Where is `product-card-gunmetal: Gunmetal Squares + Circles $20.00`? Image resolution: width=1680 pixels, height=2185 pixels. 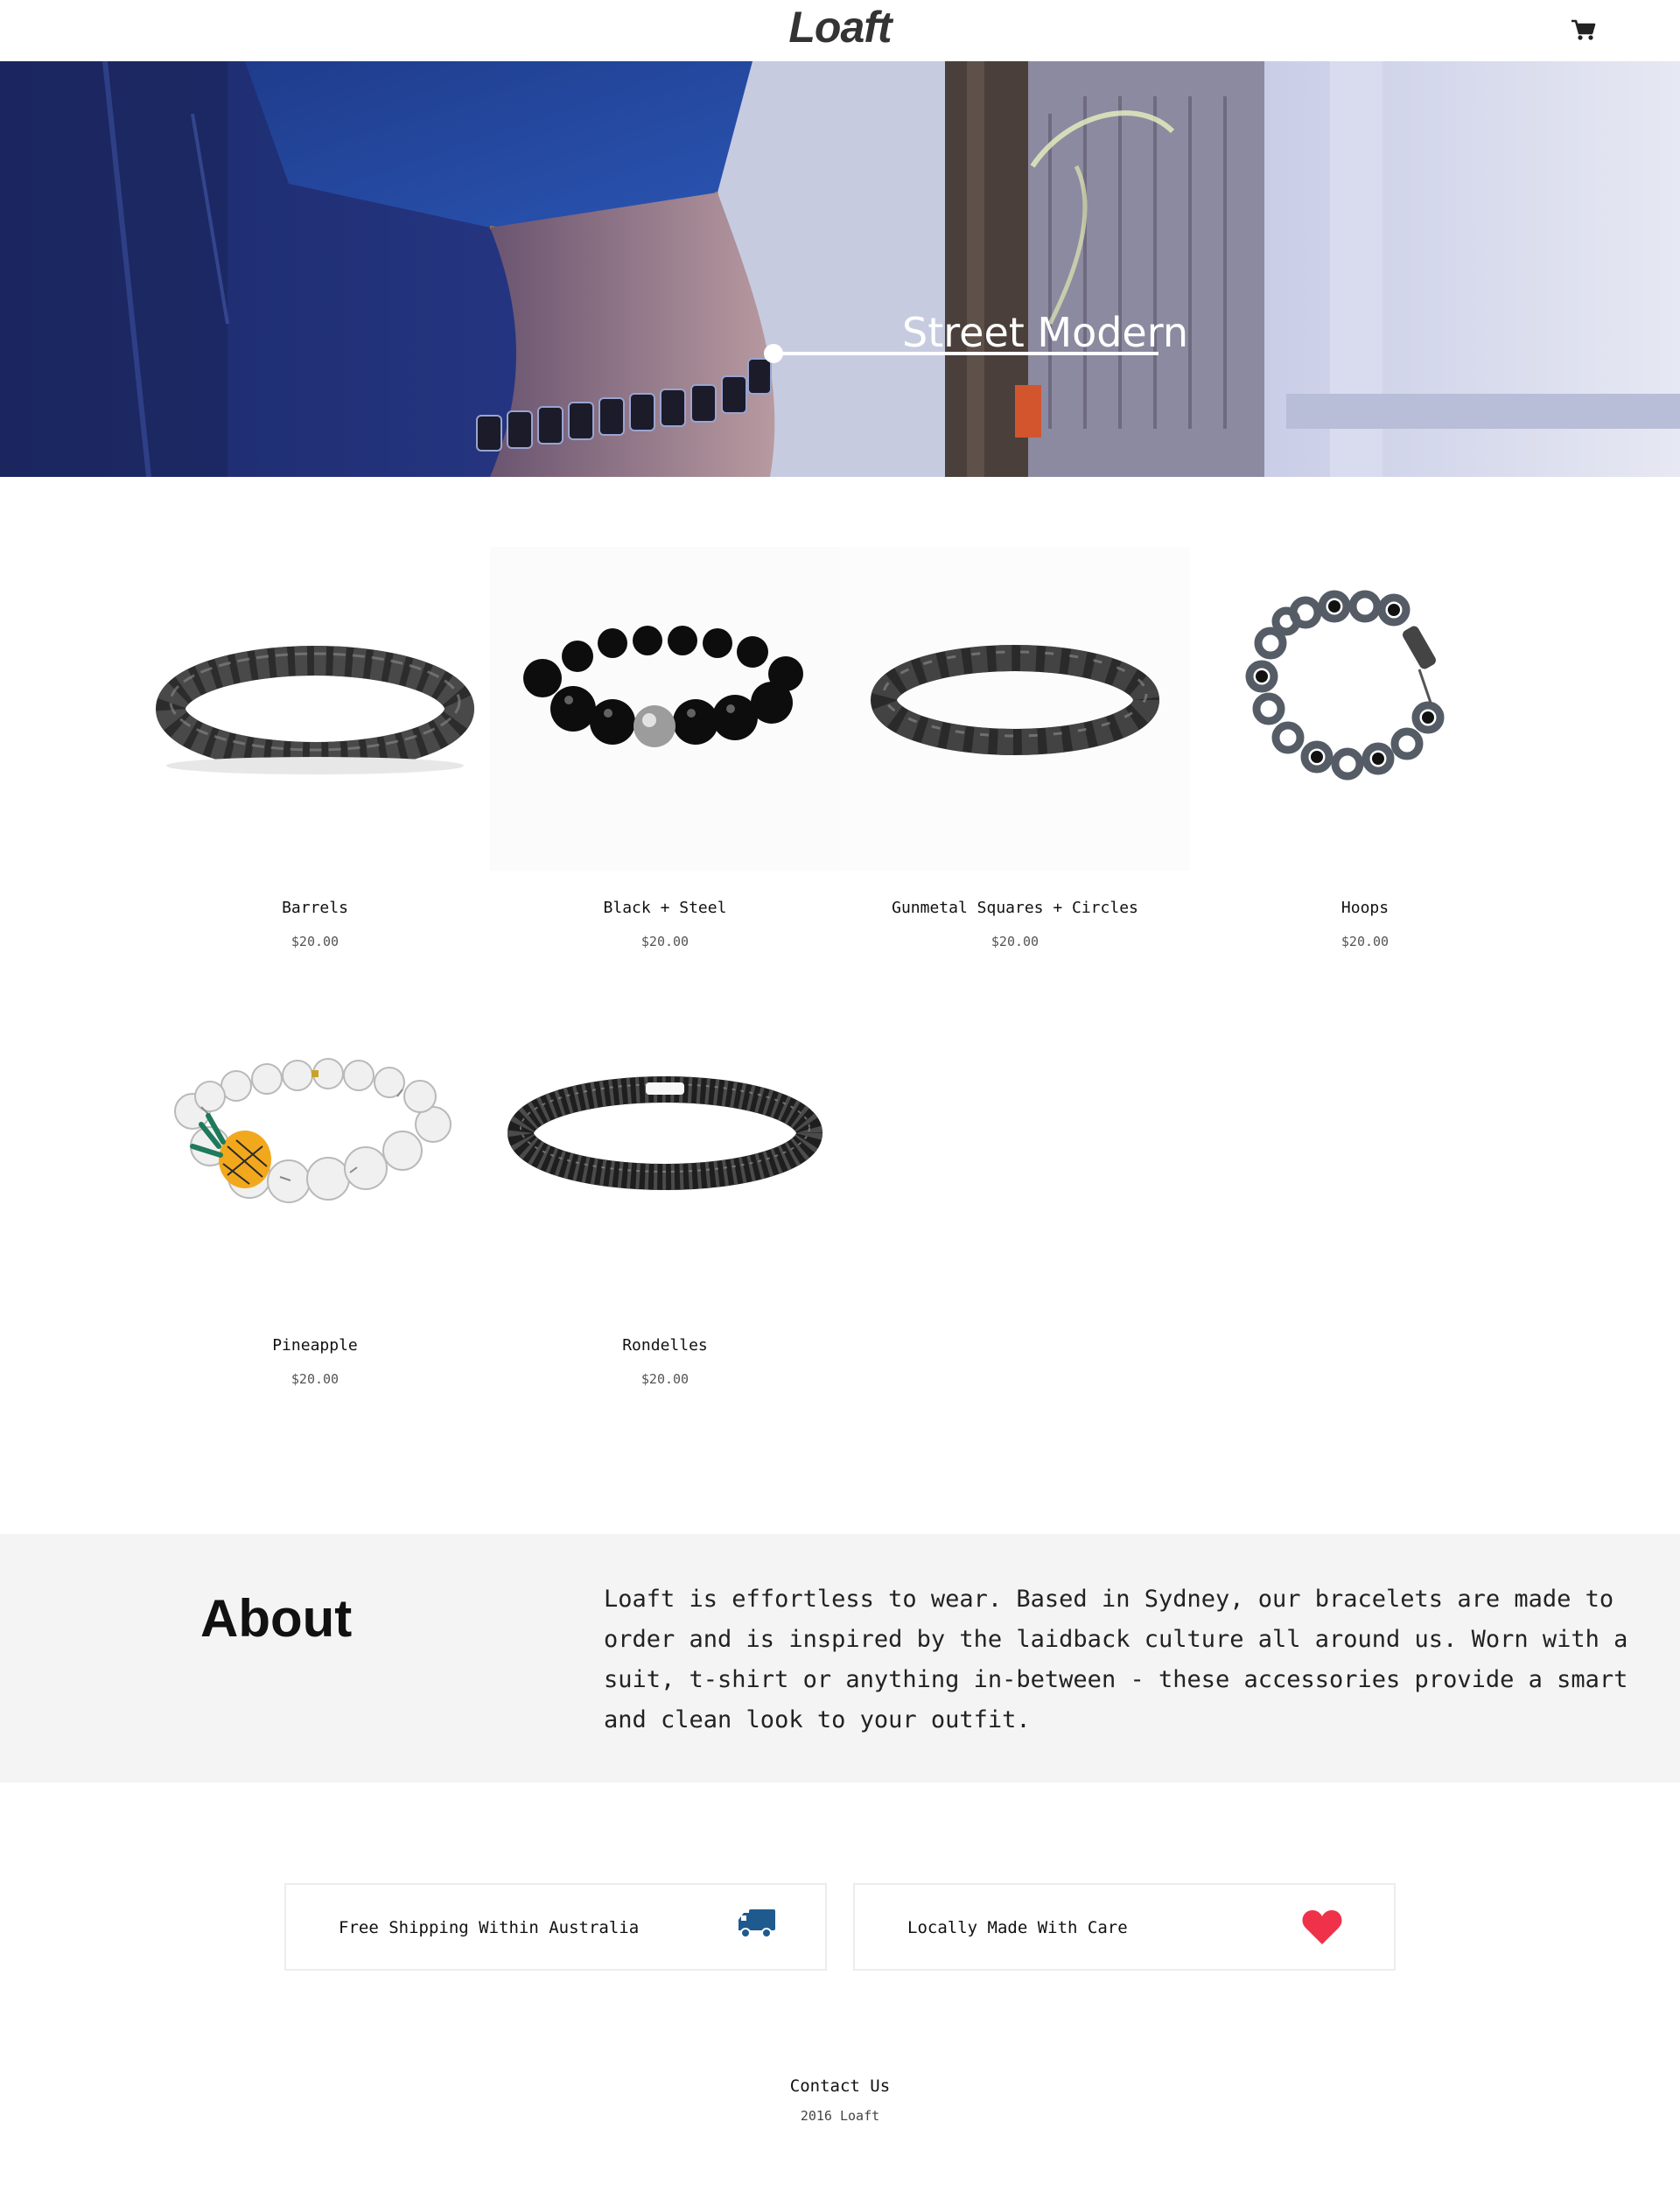
product-card-gunmetal: Gunmetal Squares + Circles $20.00 is located at coordinates (1015, 748).